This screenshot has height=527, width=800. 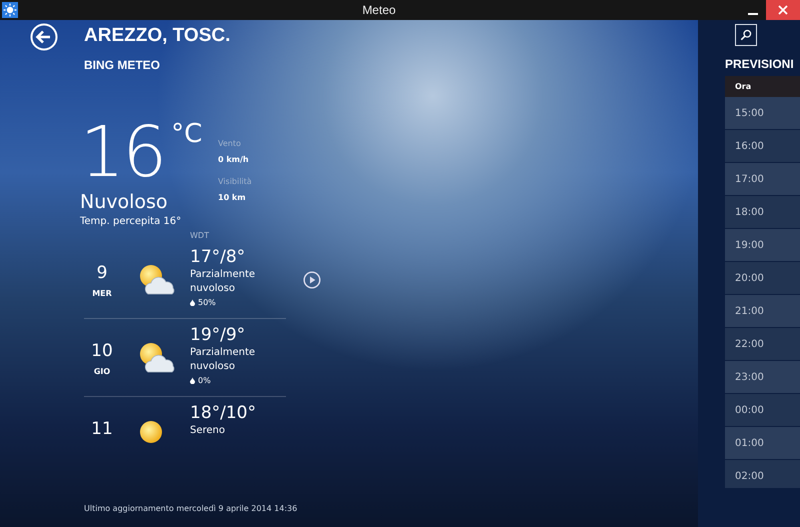 I want to click on temperature-range: 17°/8°, so click(x=218, y=257).